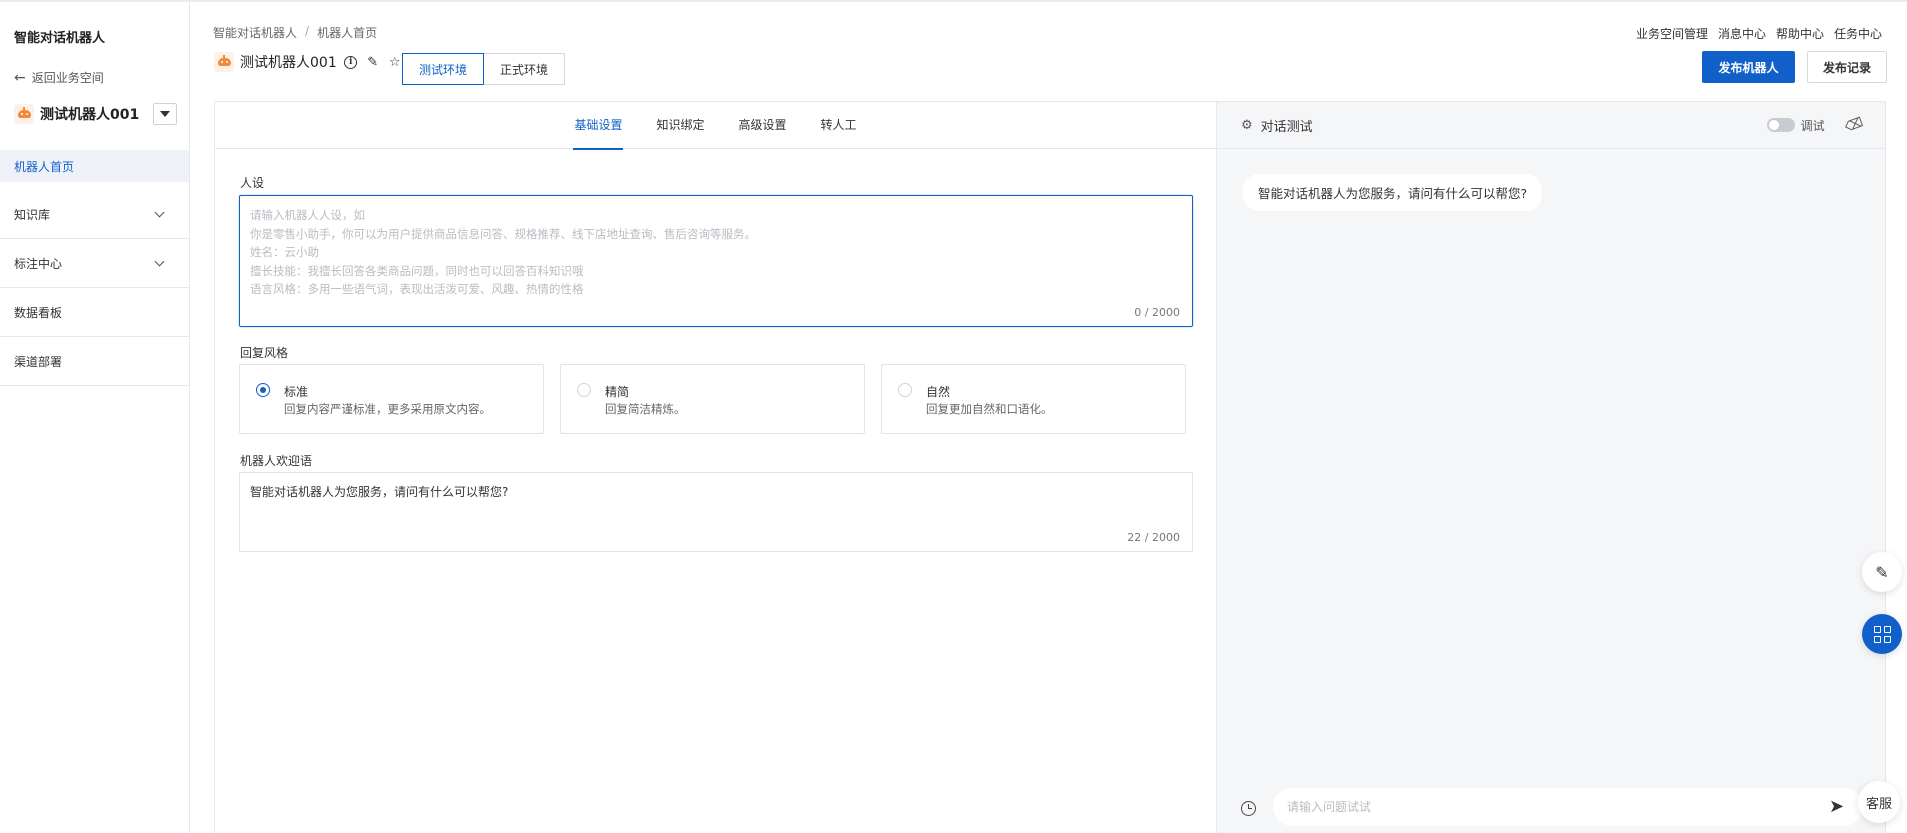 The image size is (1907, 833). Describe the element at coordinates (617, 392) in the screenshot. I see `reply-style-name: 精简` at that location.